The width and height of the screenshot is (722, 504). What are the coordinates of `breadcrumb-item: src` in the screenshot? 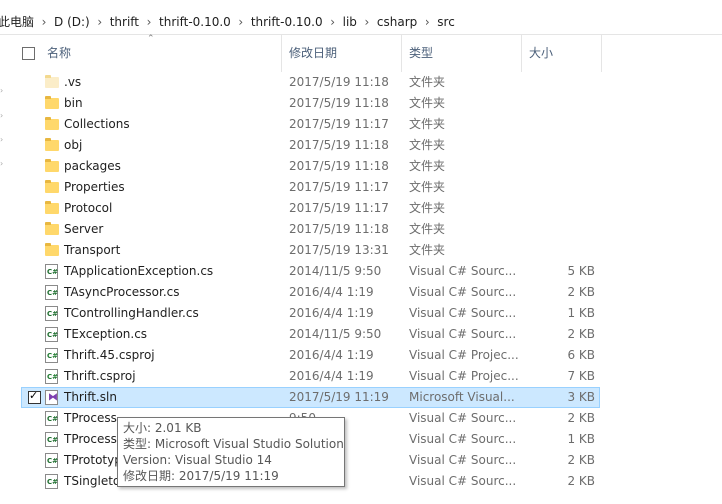 It's located at (446, 22).